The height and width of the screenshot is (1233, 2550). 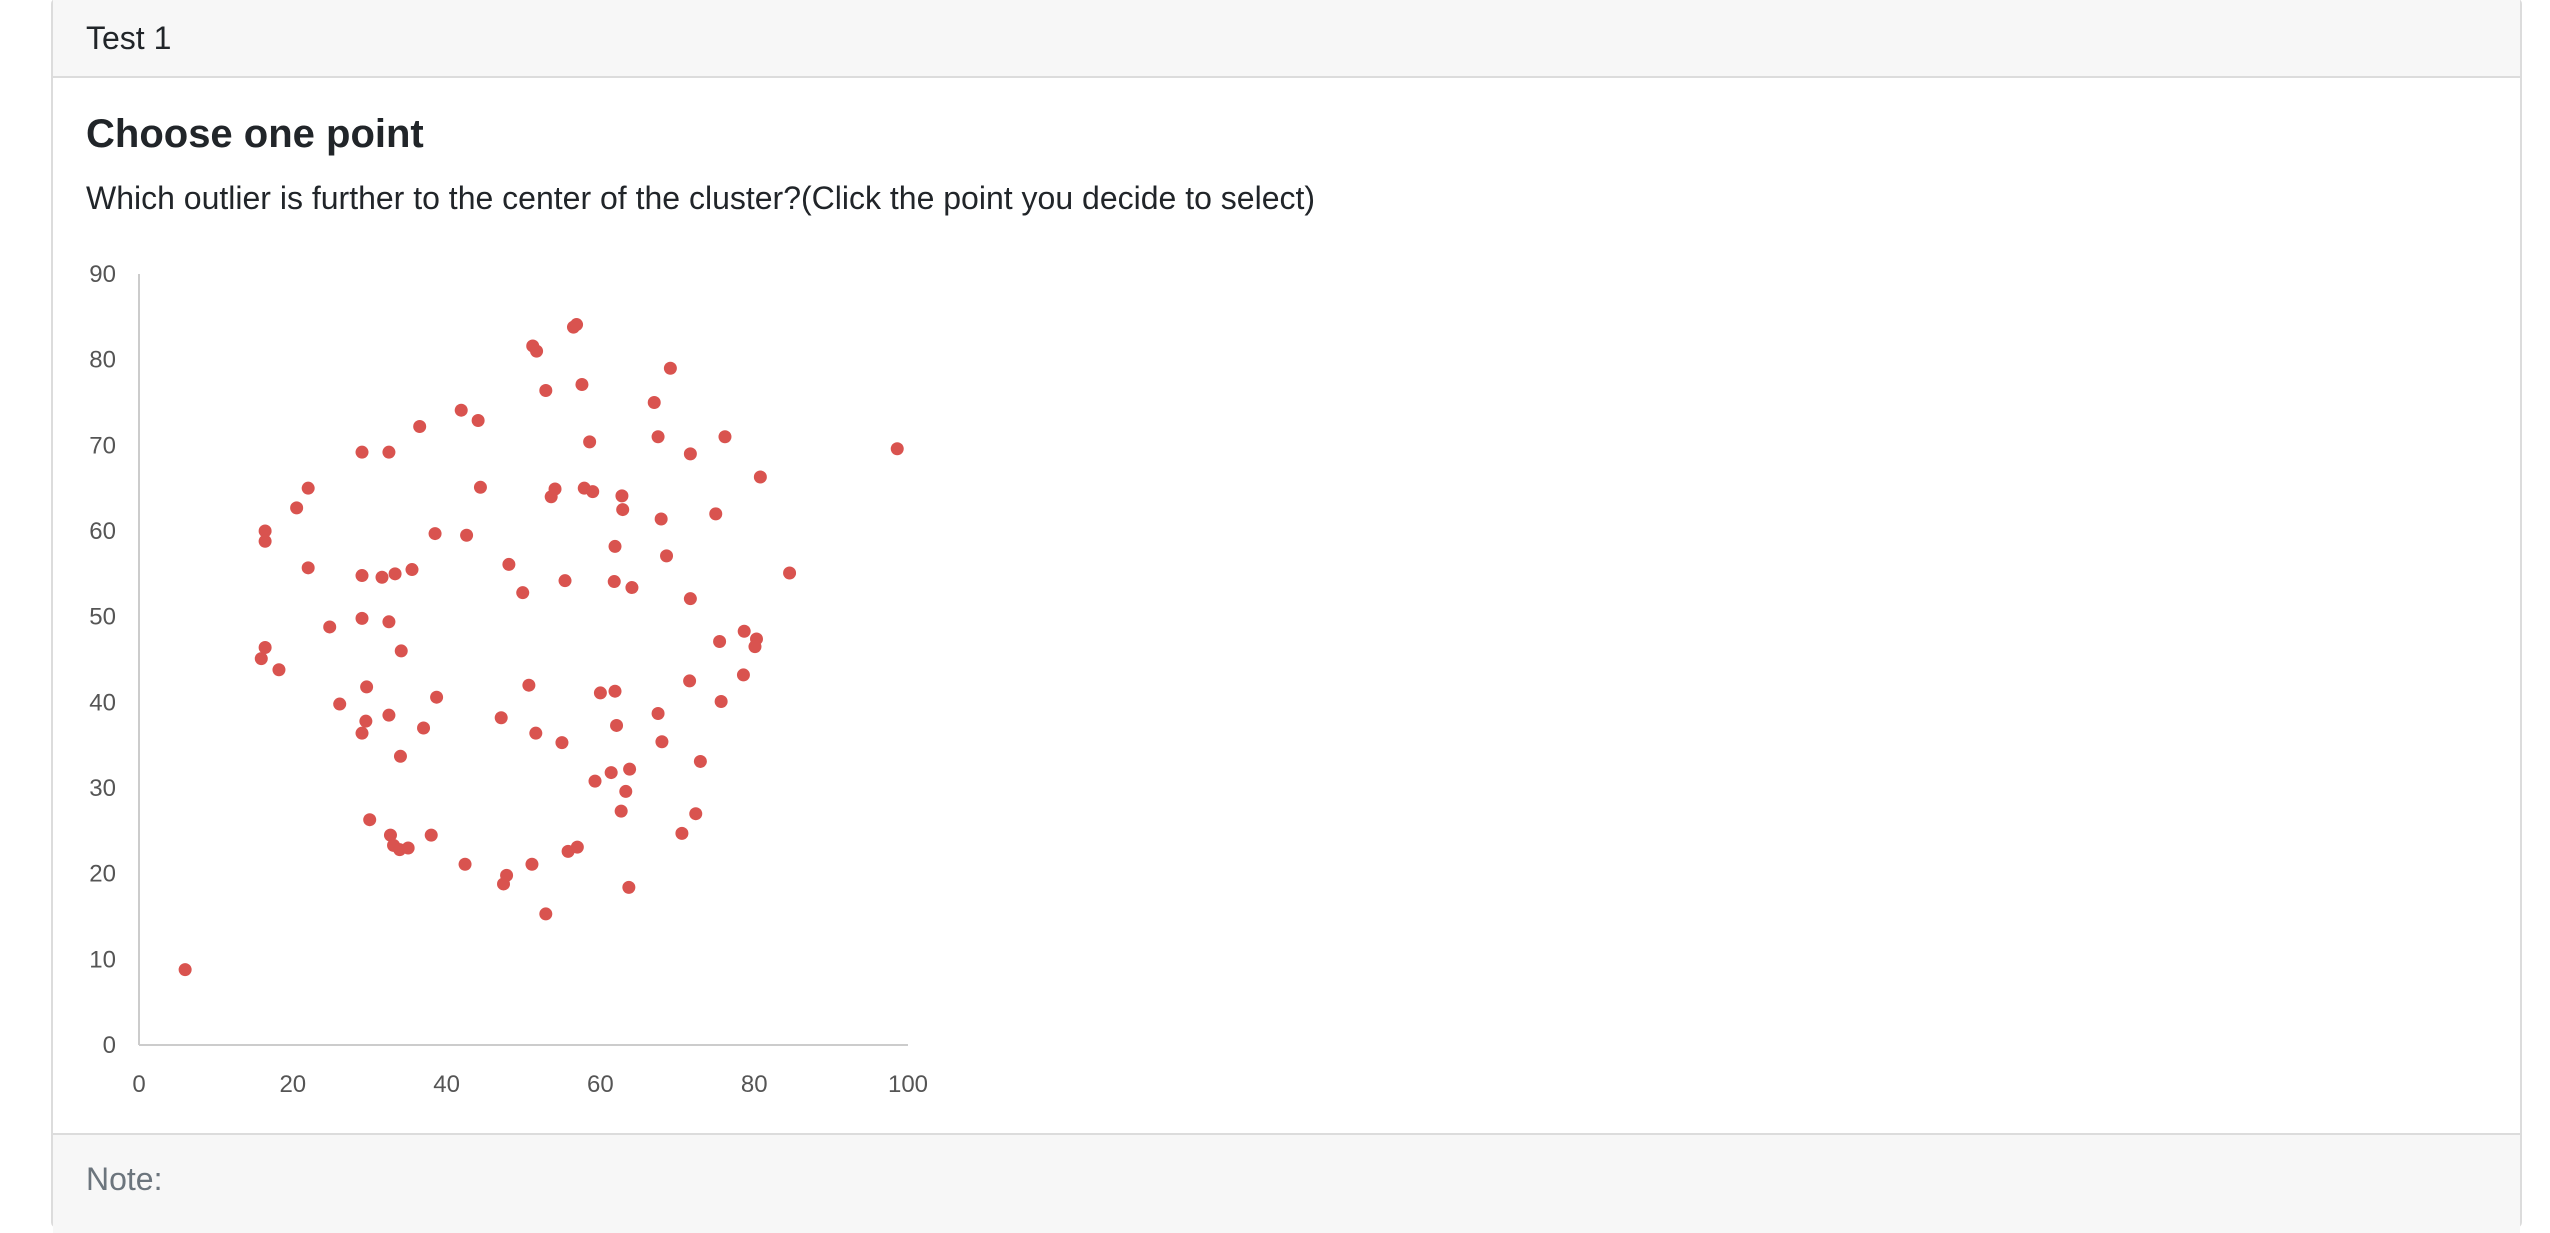 What do you see at coordinates (102, 274) in the screenshot?
I see `y-tick-label: 90` at bounding box center [102, 274].